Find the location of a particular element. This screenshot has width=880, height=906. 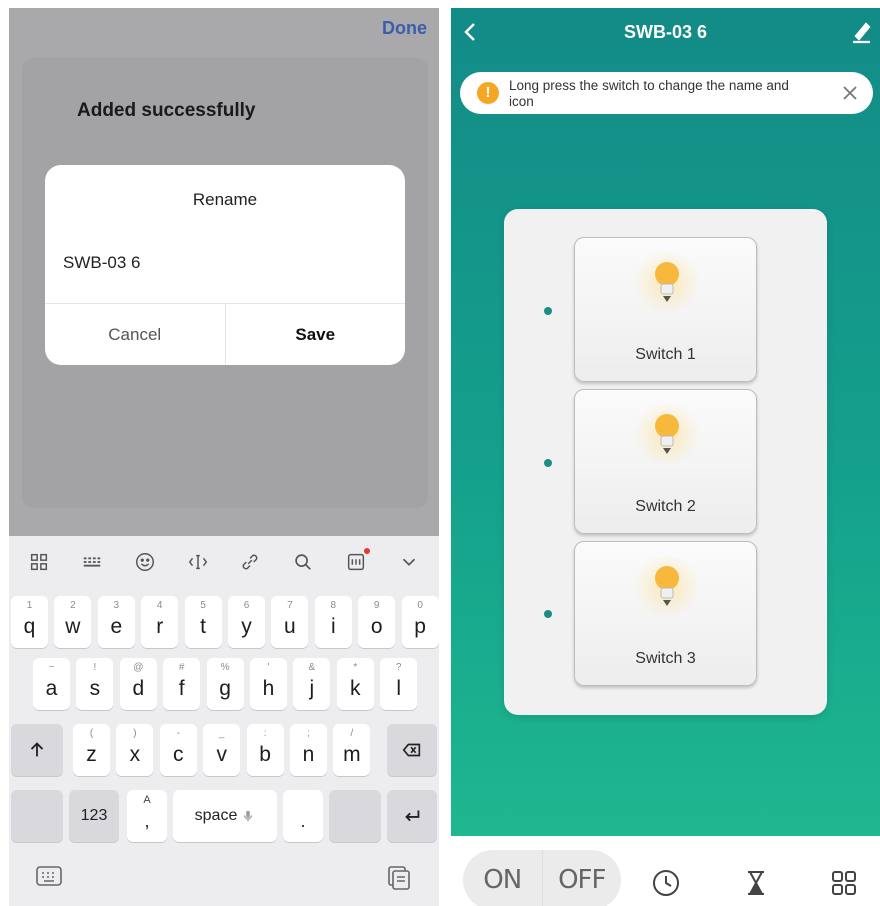

key-secondary-label: ; is located at coordinates (308, 733).